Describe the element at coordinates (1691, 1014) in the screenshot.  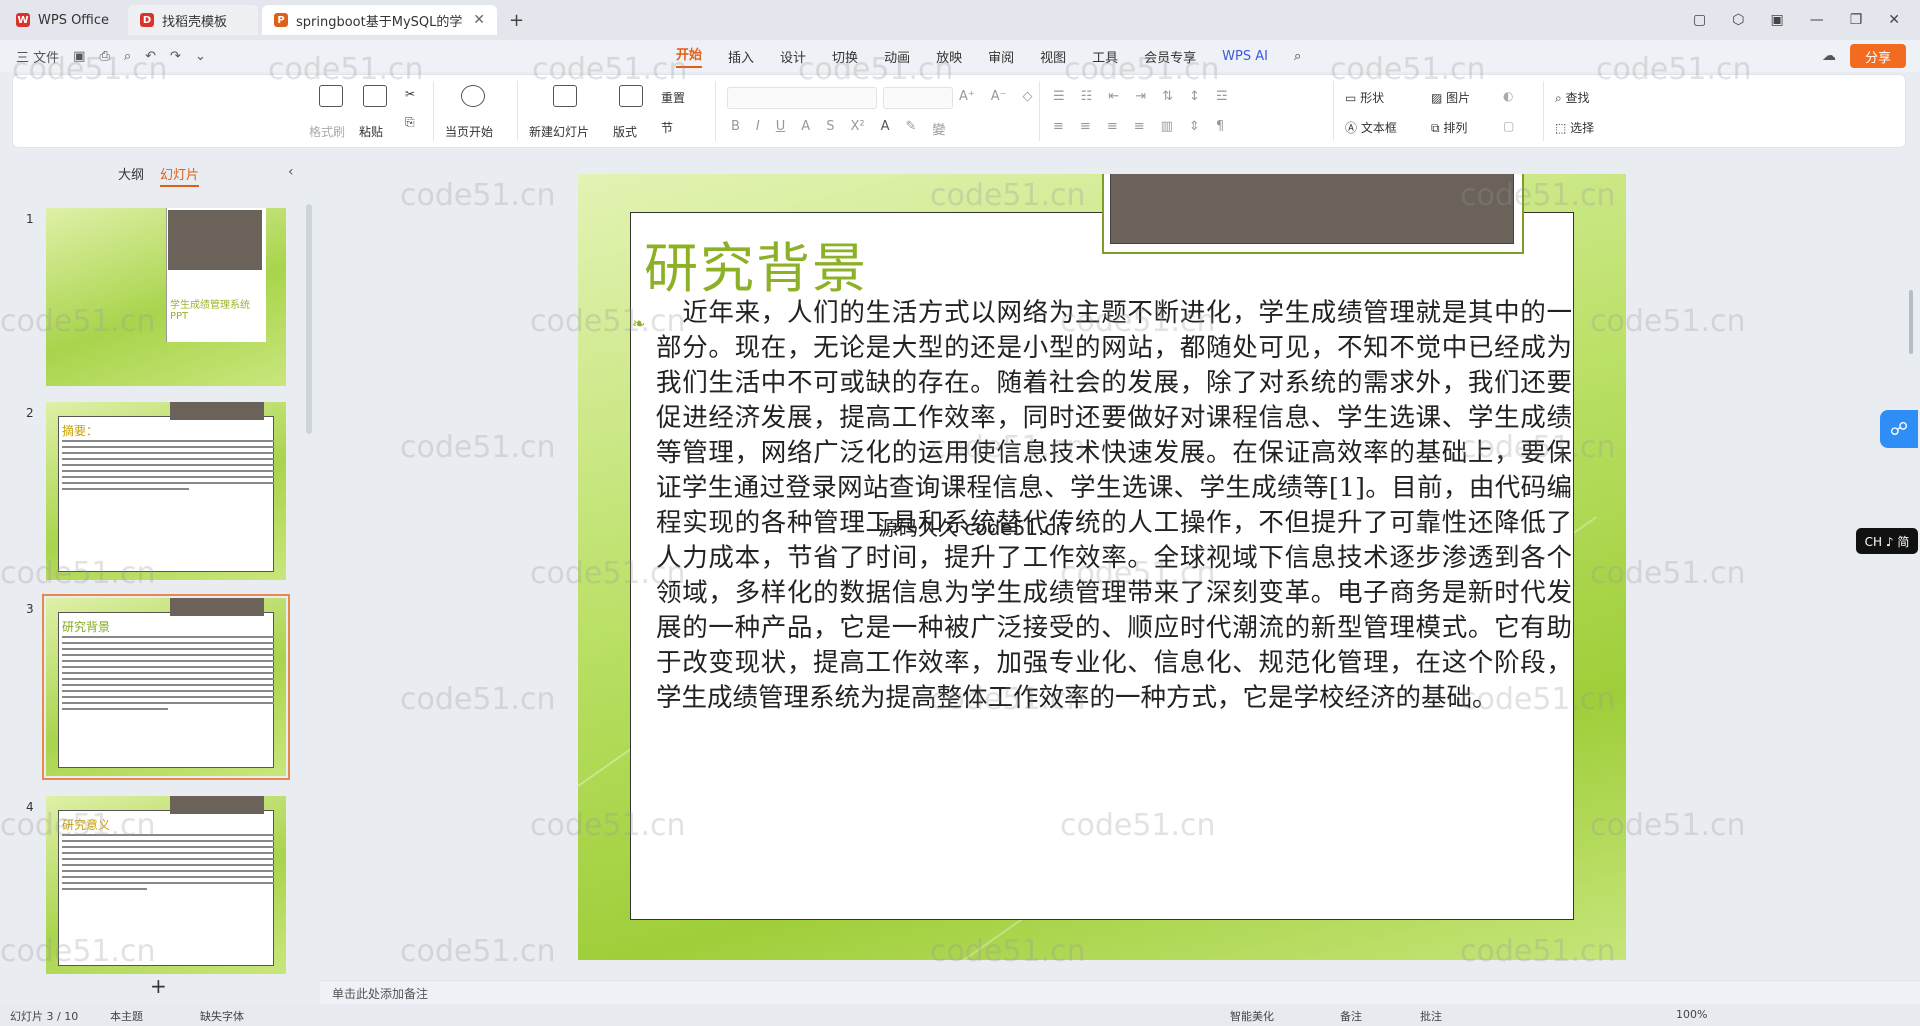
I see `zoom-level: 100%` at that location.